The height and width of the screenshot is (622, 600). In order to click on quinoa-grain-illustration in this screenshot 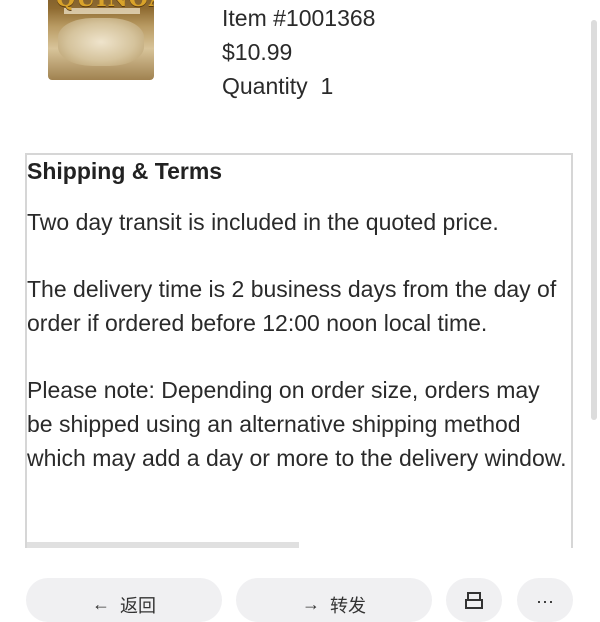, I will do `click(101, 42)`.